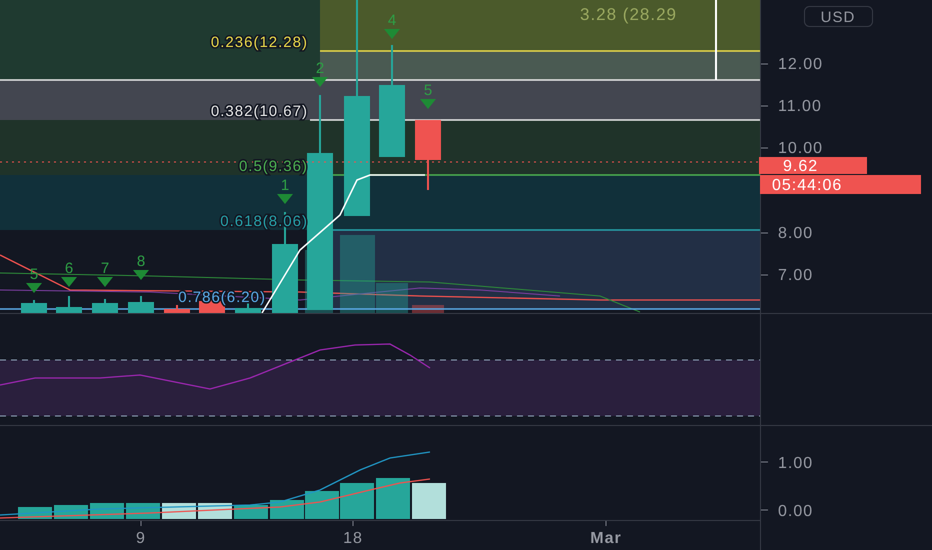 Image resolution: width=932 pixels, height=550 pixels. Describe the element at coordinates (796, 275) in the screenshot. I see `price-axis-label: 7.00` at that location.